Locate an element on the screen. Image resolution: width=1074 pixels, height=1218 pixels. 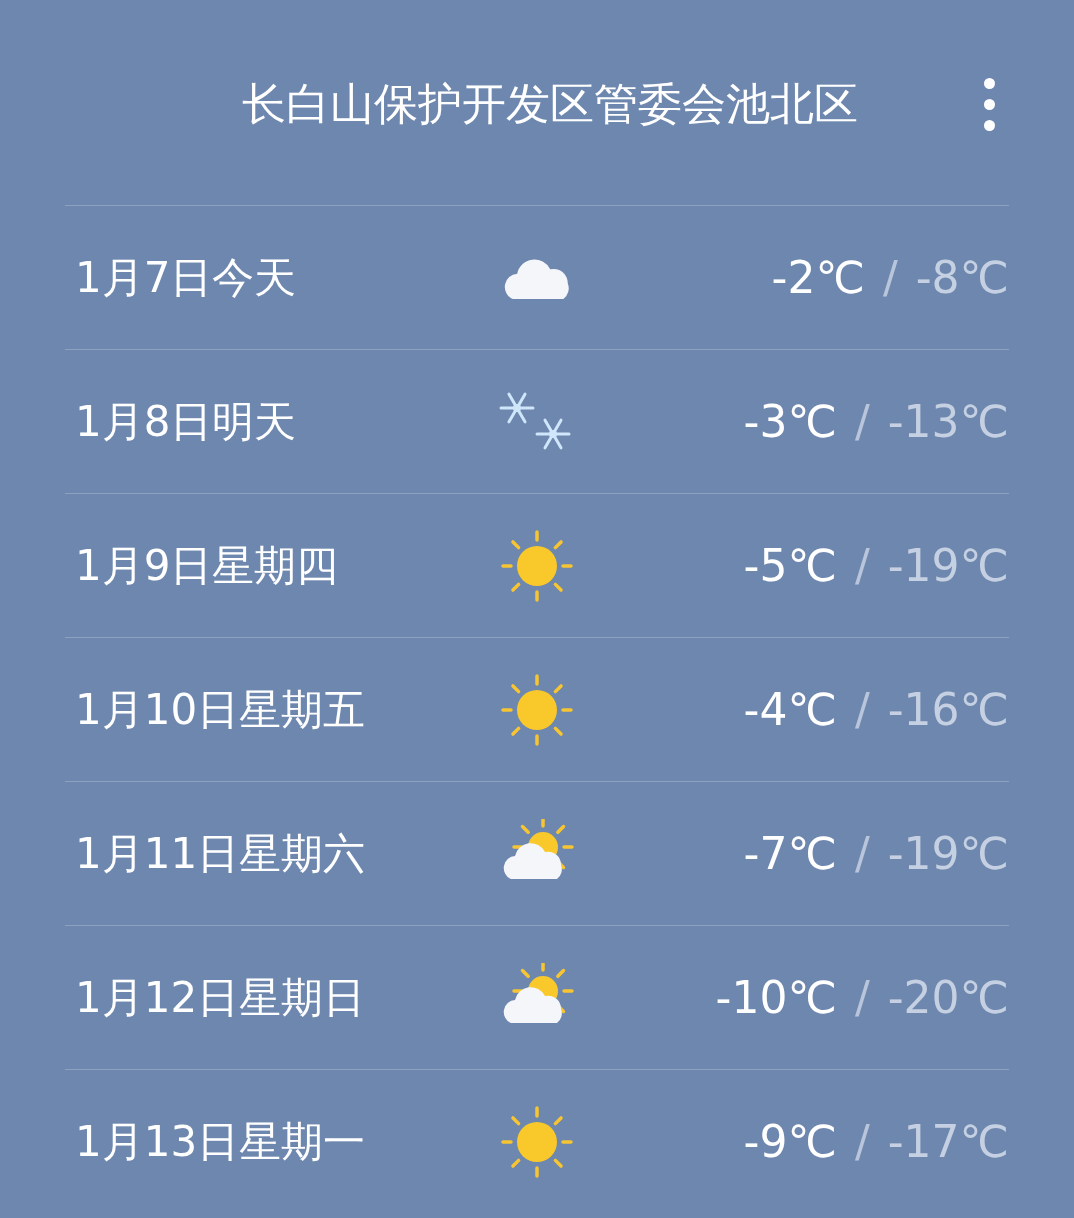
low-temperature: -20℃ is located at coordinates (948, 997).